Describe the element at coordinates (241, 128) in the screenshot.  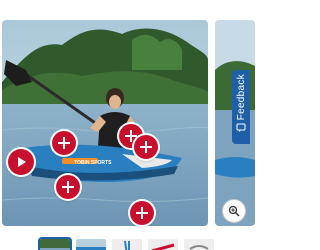
I see `feedback-chat-icon` at that location.